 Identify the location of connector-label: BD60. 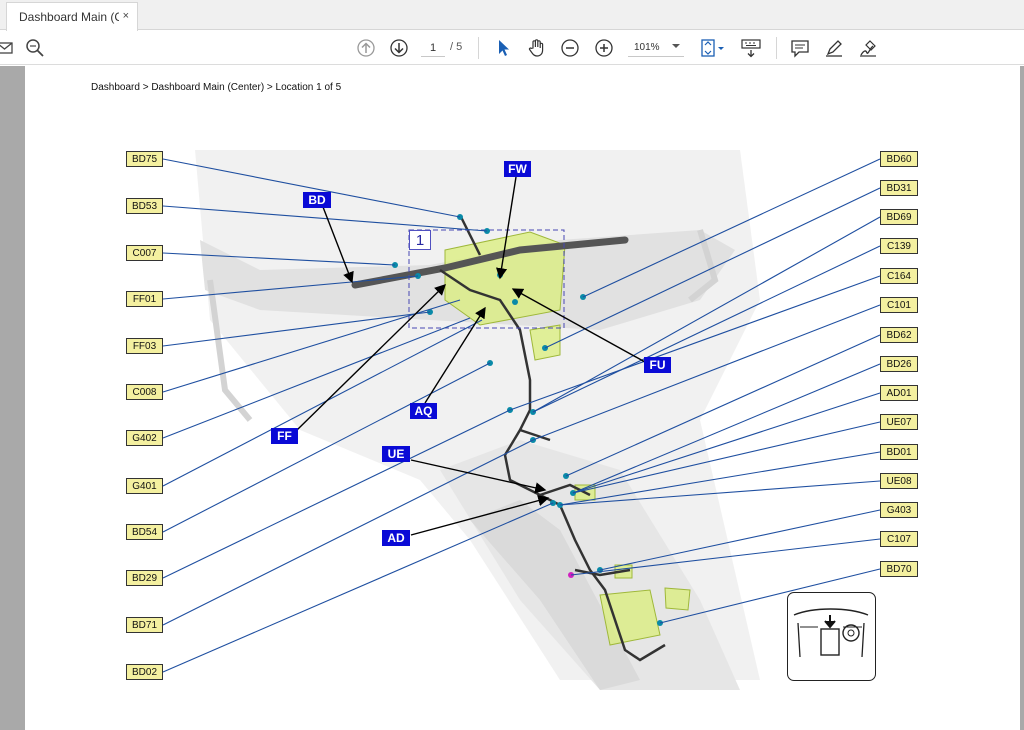
(899, 159).